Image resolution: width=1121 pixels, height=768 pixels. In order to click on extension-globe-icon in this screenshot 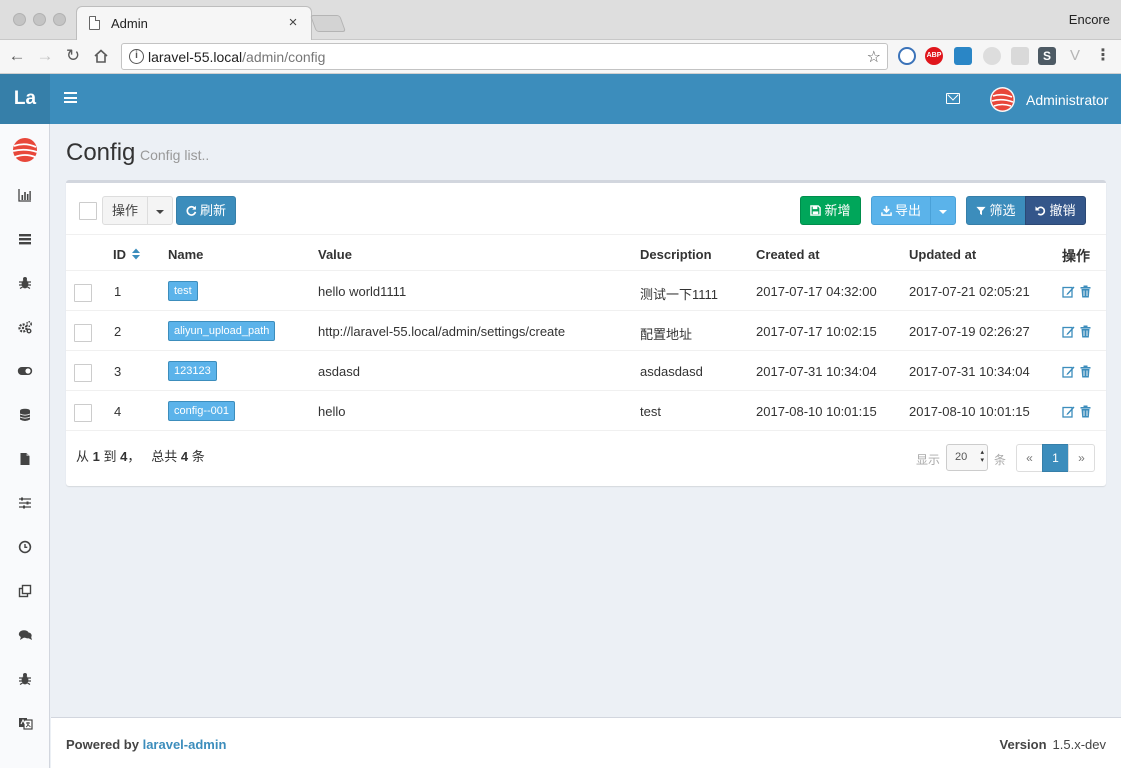, I will do `click(907, 56)`.